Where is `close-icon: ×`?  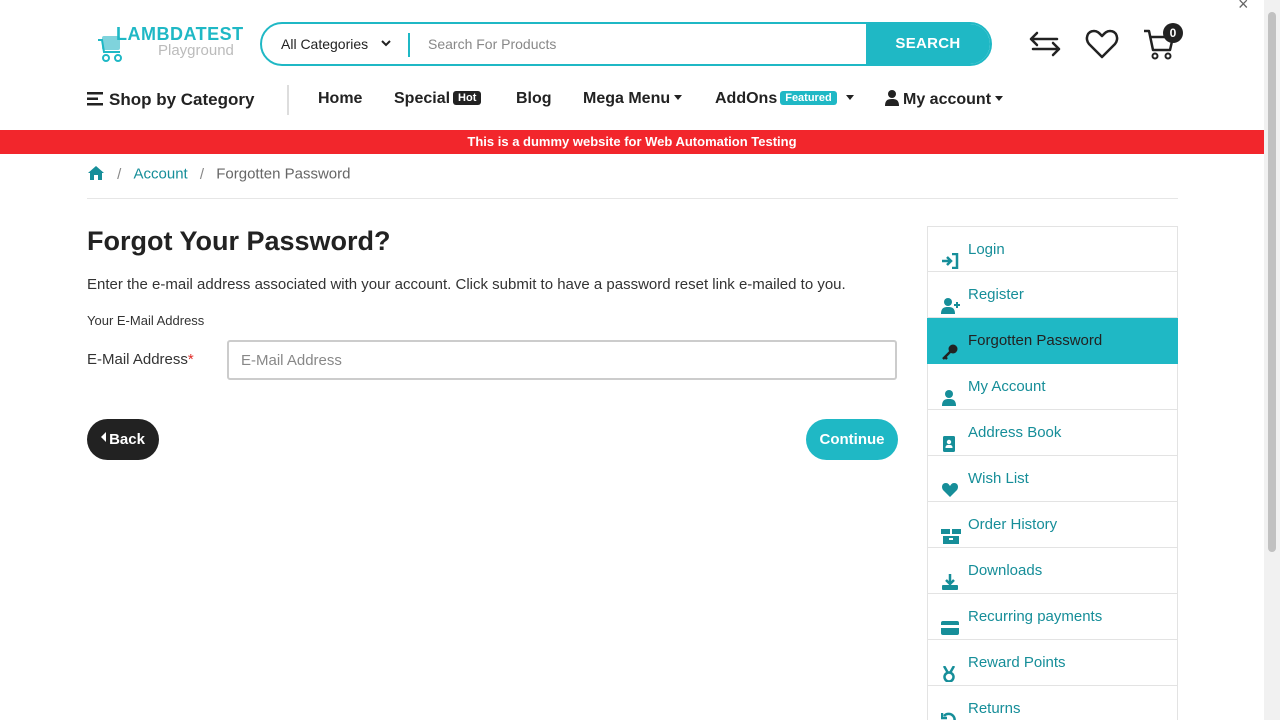 close-icon: × is located at coordinates (1243, 7).